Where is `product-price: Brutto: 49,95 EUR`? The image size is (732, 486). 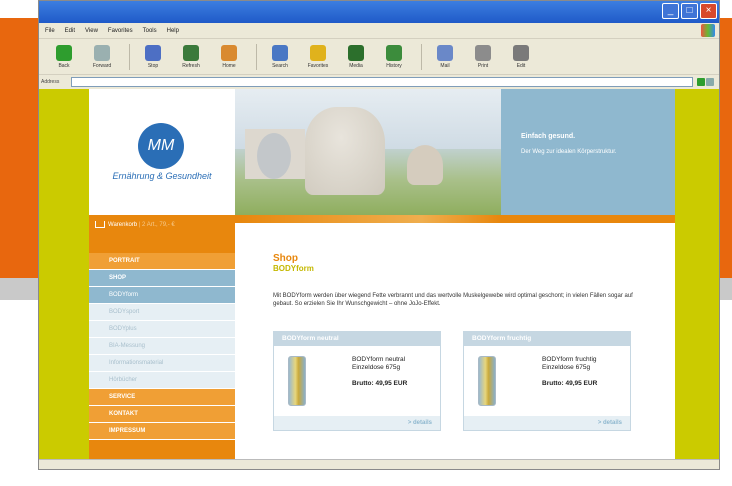
product-price: Brutto: 49,95 EUR is located at coordinates (570, 383).